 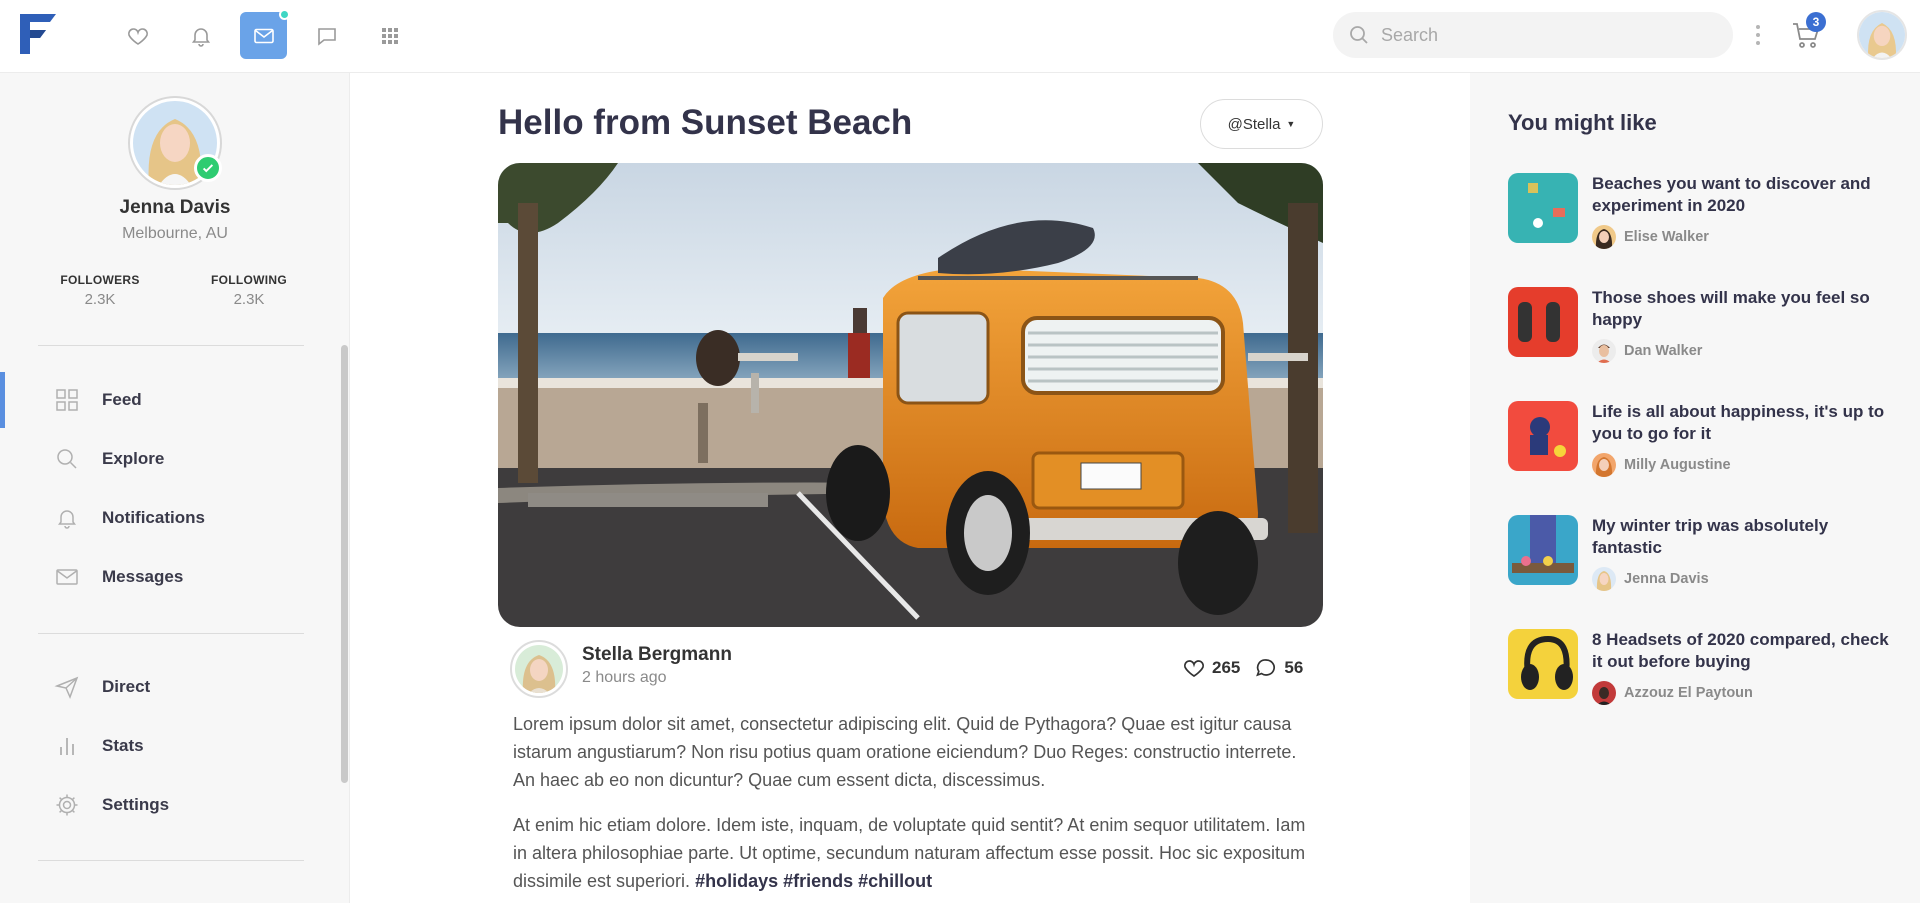 What do you see at coordinates (705, 122) in the screenshot?
I see `post-title: Hello from Sunset Beach` at bounding box center [705, 122].